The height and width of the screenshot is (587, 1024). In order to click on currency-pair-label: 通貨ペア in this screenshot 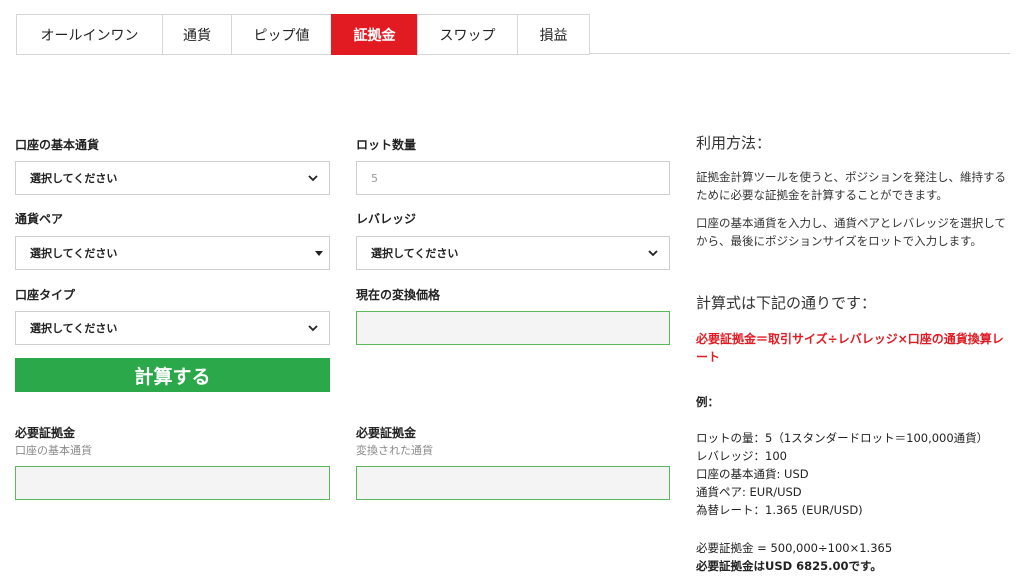, I will do `click(39, 219)`.